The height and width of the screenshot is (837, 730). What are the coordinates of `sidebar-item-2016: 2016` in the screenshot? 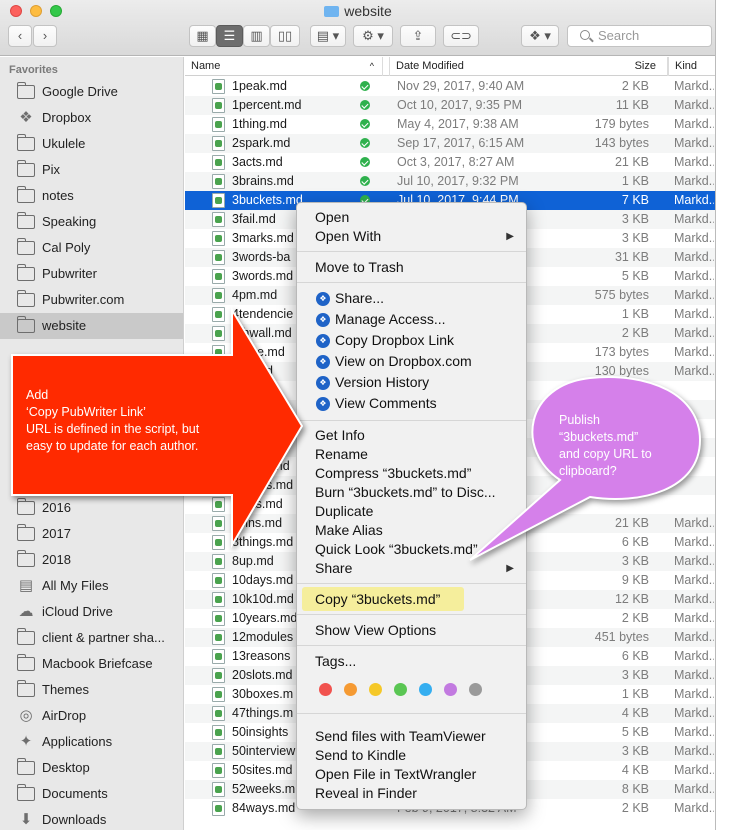 It's located at (91, 508).